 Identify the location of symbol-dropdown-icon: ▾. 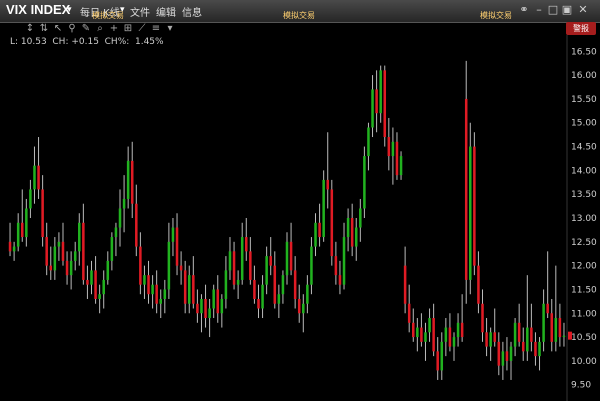
(69, 10).